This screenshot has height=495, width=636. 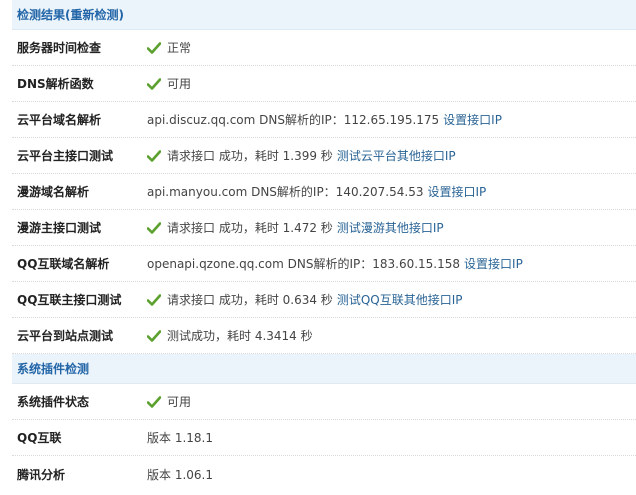 What do you see at coordinates (250, 156) in the screenshot?
I see `status-text: 请求接口 成功，耗时 1.399 秒` at bounding box center [250, 156].